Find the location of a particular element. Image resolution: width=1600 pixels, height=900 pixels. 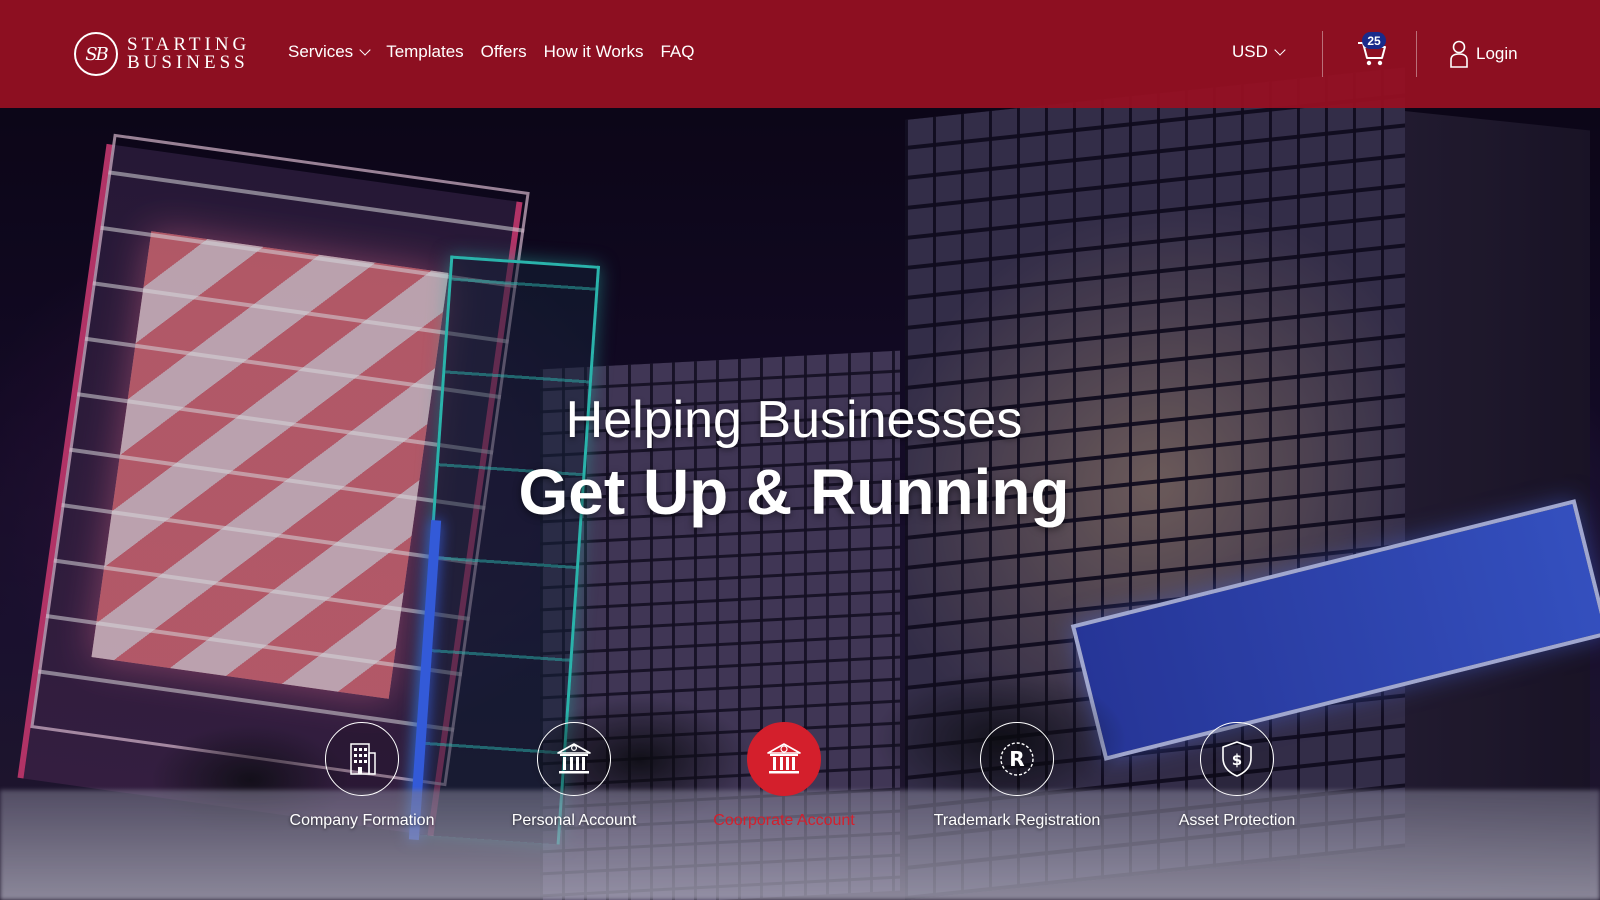

login-button: Login is located at coordinates (1484, 54).